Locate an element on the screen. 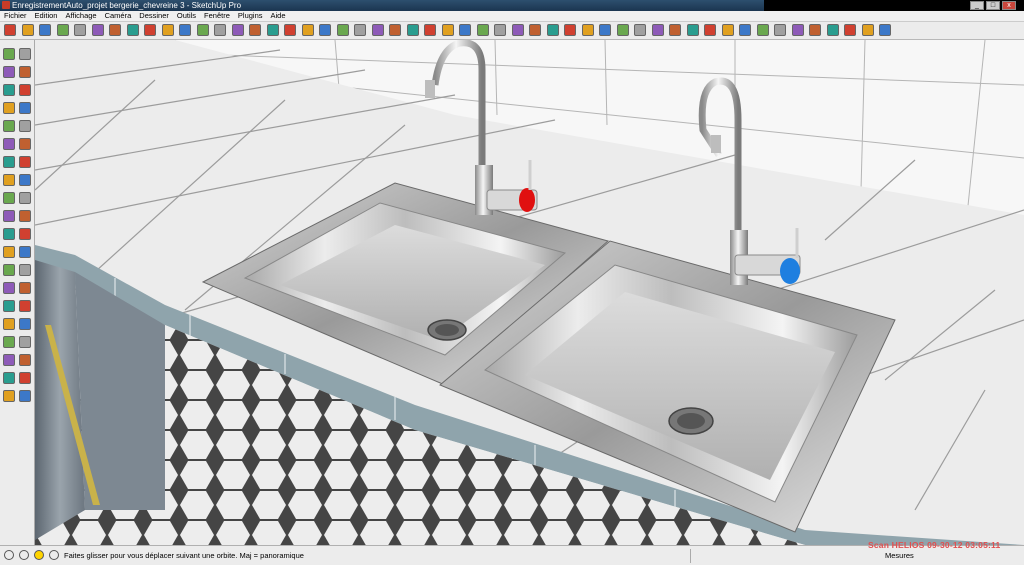  component-icon is located at coordinates (25, 54).